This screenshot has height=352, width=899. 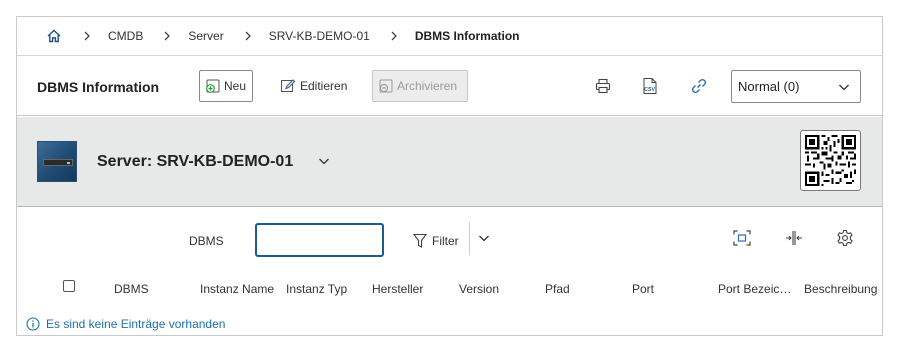 I want to click on filter-input, so click(x=319, y=240).